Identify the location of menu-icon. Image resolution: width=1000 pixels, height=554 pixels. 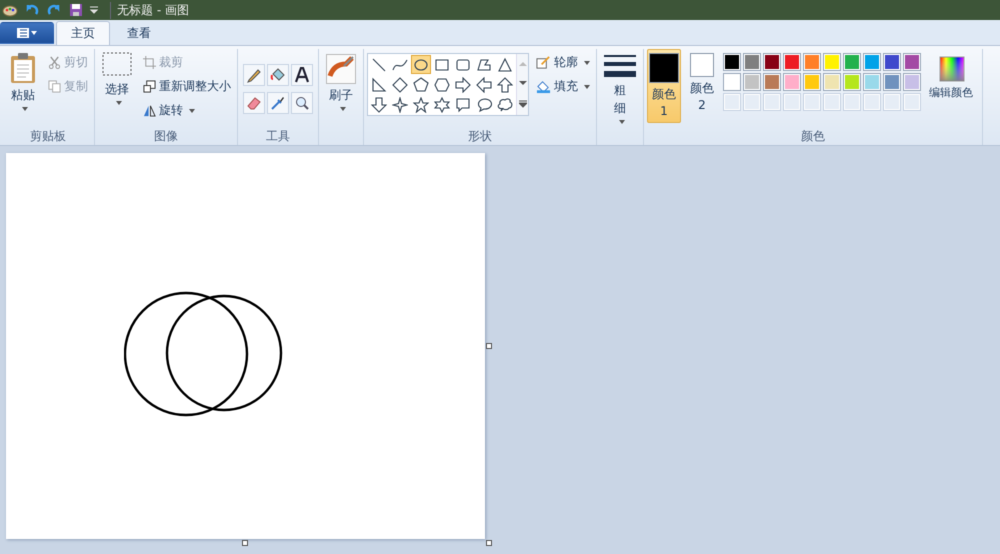
(27, 33).